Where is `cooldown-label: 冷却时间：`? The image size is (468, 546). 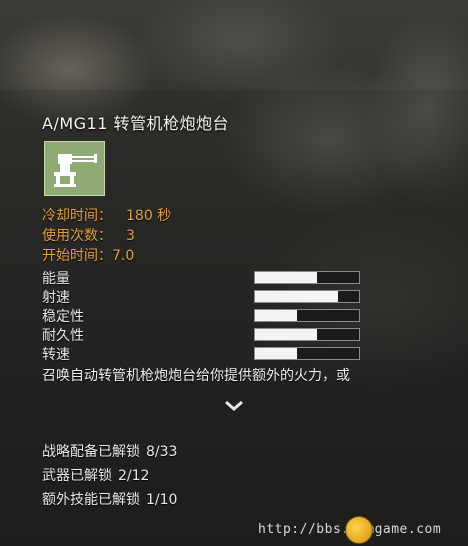 cooldown-label: 冷却时间： is located at coordinates (77, 216).